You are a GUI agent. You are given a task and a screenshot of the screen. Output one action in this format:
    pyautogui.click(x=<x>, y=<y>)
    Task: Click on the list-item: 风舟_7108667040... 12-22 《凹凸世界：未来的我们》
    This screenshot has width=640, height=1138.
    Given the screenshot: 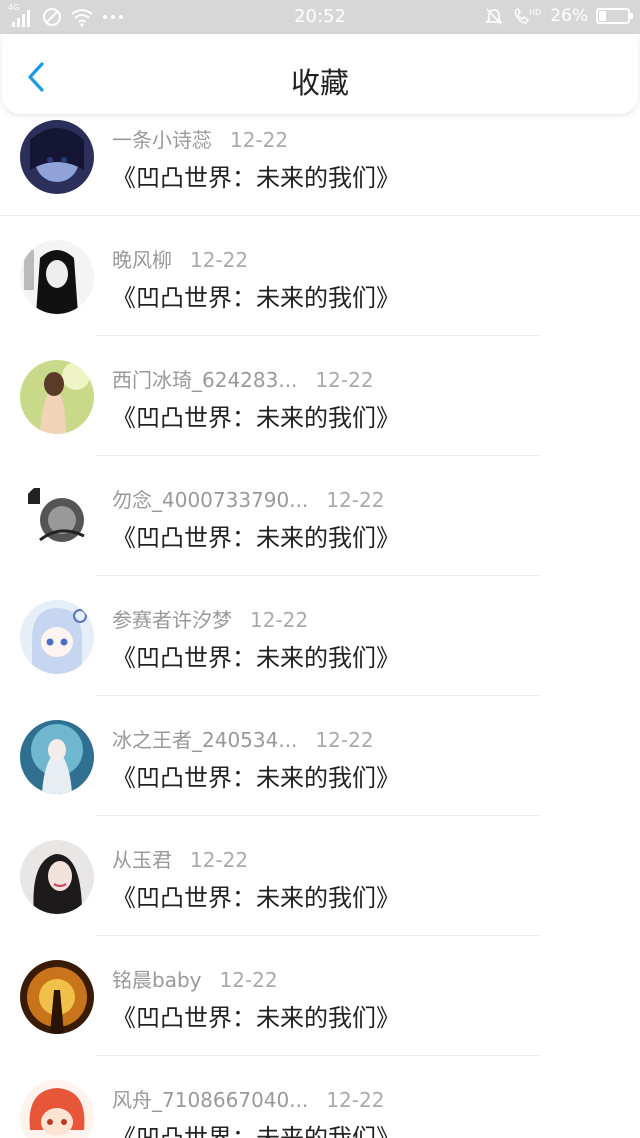 What is the action you would take?
    pyautogui.click(x=320, y=1097)
    